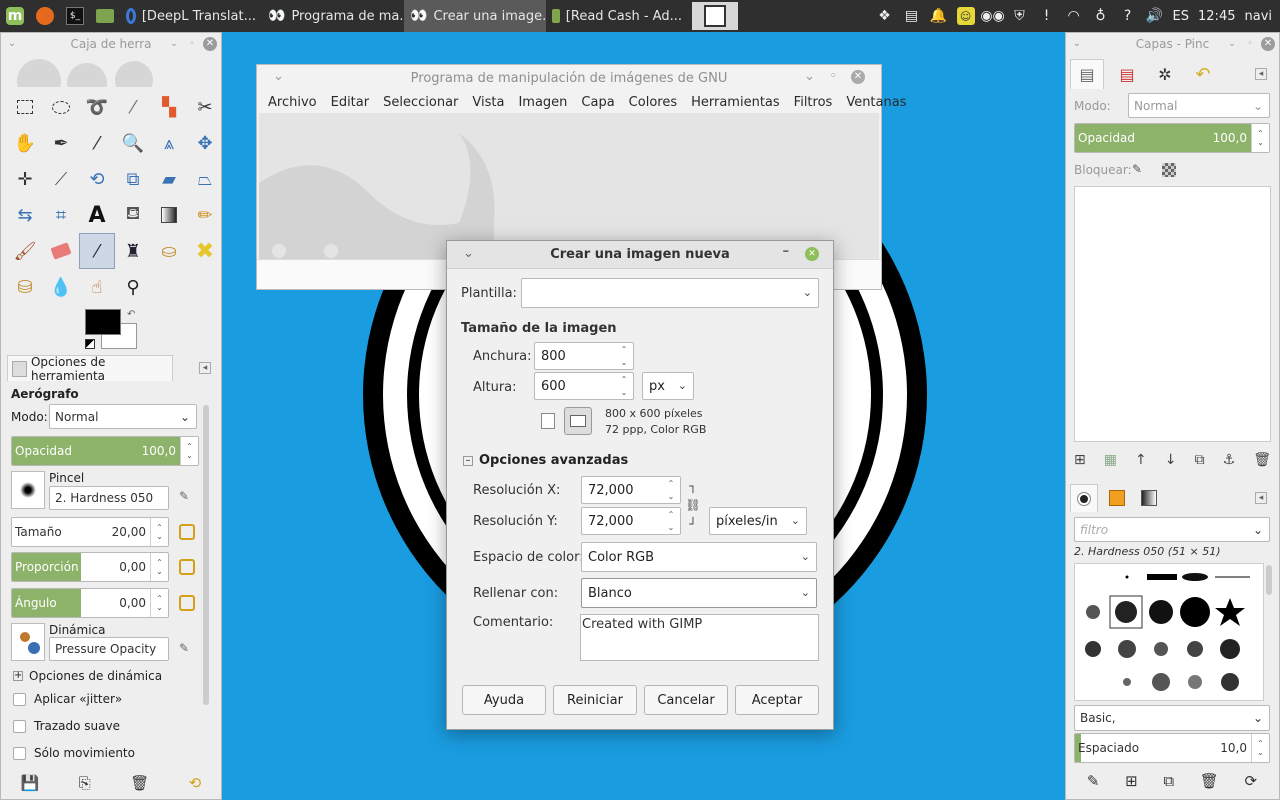  I want to click on wifi-icon: ◠, so click(1074, 16).